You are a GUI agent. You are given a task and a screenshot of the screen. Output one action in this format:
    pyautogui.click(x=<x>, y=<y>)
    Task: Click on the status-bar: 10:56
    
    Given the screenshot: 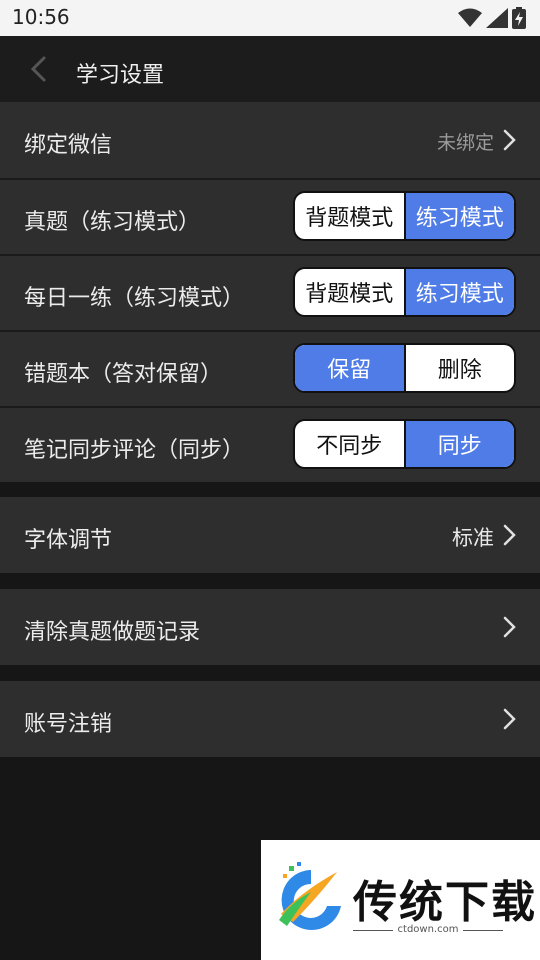 What is the action you would take?
    pyautogui.click(x=270, y=18)
    